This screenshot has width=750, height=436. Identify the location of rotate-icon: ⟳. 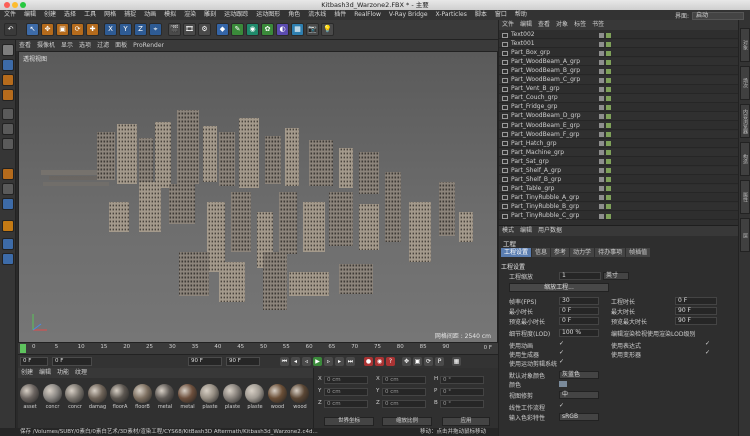
(77, 29).